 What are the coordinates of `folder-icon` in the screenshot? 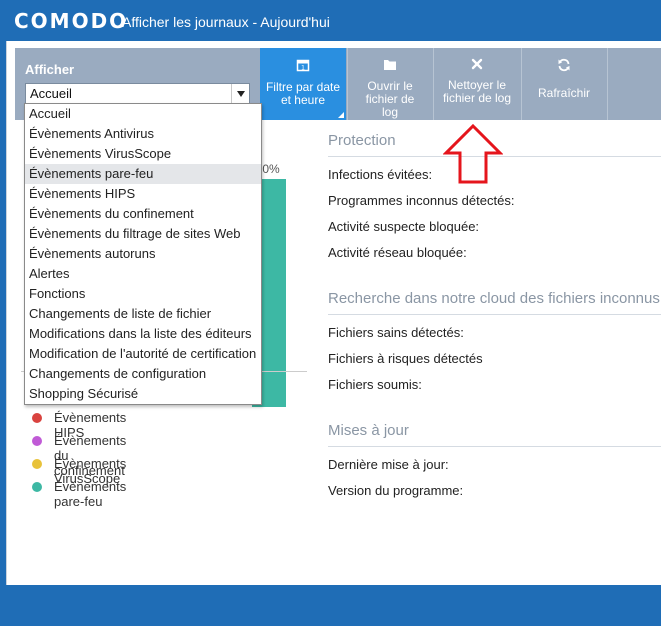 It's located at (390, 66).